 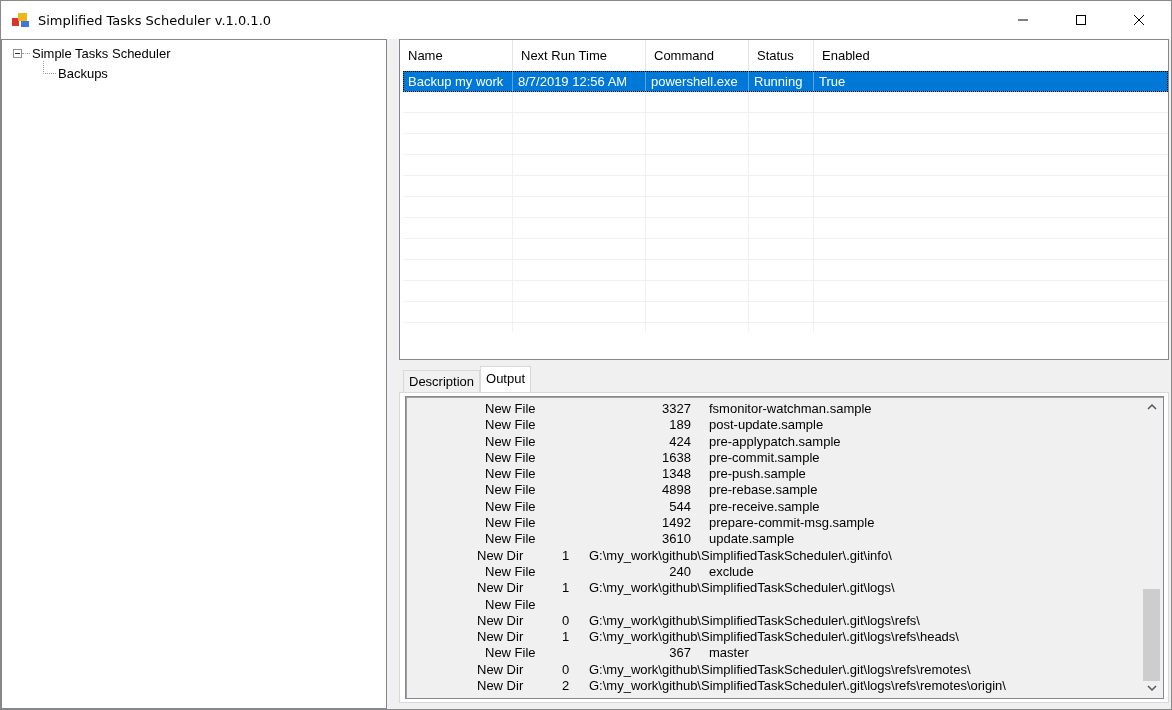 I want to click on maximize-icon, so click(x=1081, y=20).